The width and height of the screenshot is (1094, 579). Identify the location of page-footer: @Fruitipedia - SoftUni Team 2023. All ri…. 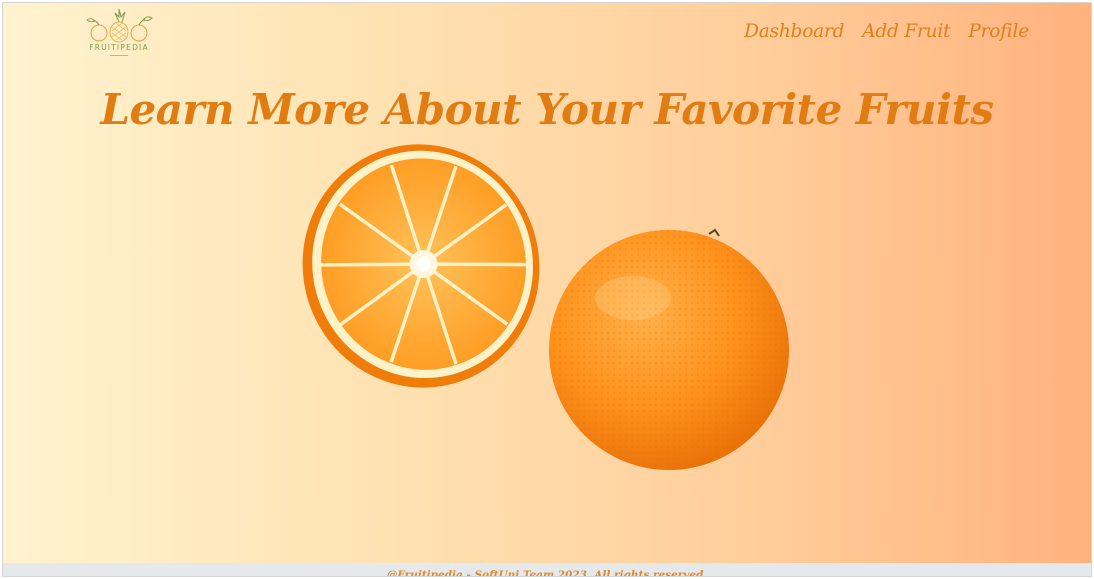
(547, 570).